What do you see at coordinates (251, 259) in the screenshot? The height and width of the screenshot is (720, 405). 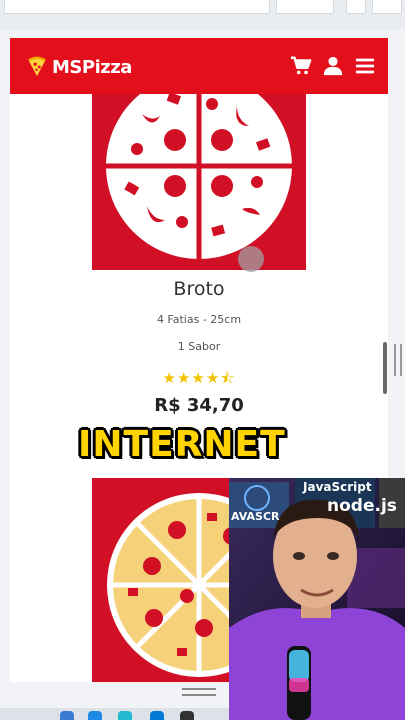 I see `touch-cursor` at bounding box center [251, 259].